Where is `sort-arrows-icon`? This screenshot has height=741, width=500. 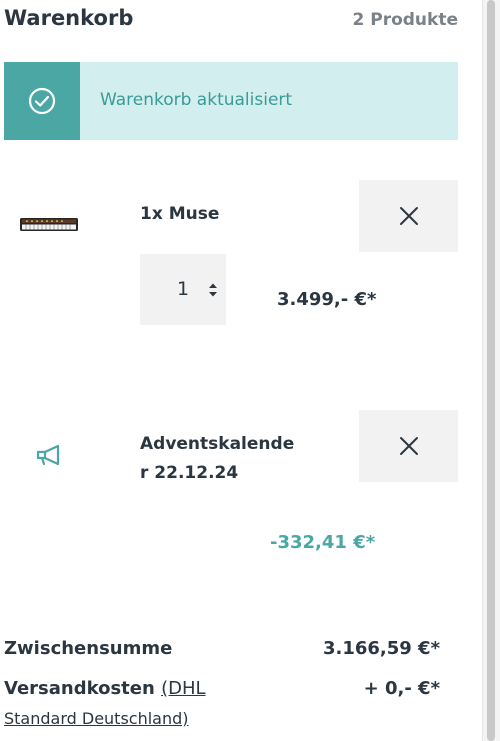
sort-arrows-icon is located at coordinates (213, 290).